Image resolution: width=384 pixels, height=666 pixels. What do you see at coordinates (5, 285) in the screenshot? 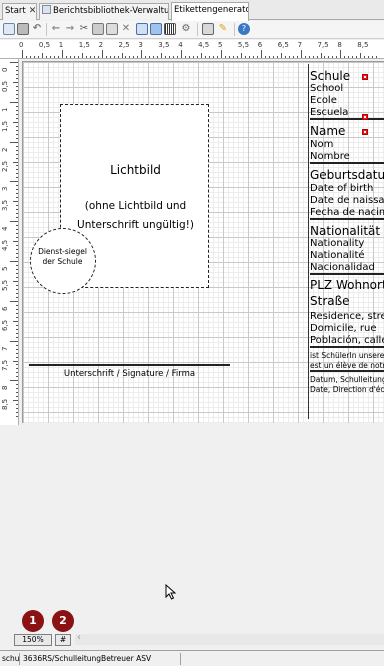
I see `ruler-label: 5,5` at bounding box center [5, 285].